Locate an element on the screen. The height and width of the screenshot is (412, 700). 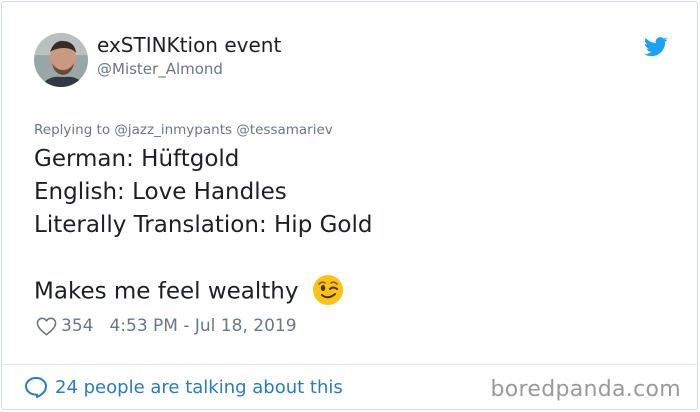
tweet-closing-line: Makes me feel wealthy is located at coordinates (189, 290).